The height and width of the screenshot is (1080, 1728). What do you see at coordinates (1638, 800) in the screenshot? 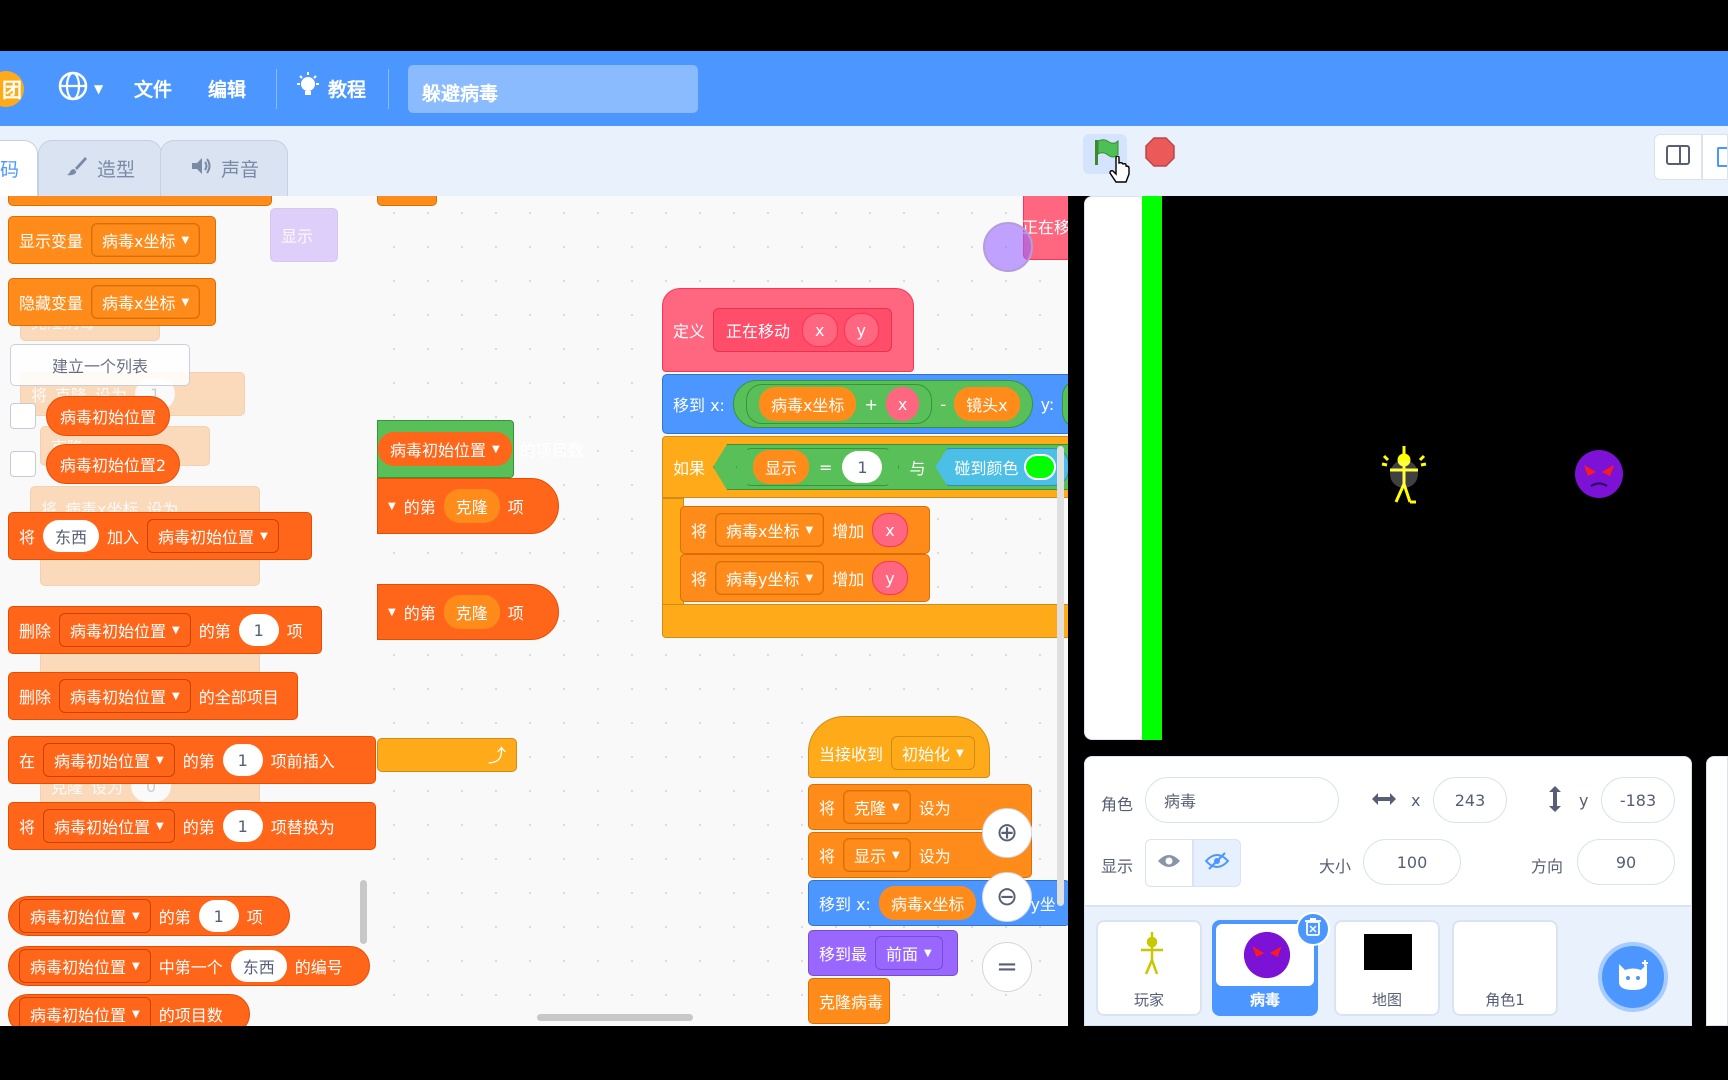
I see `y-input: -183` at bounding box center [1638, 800].